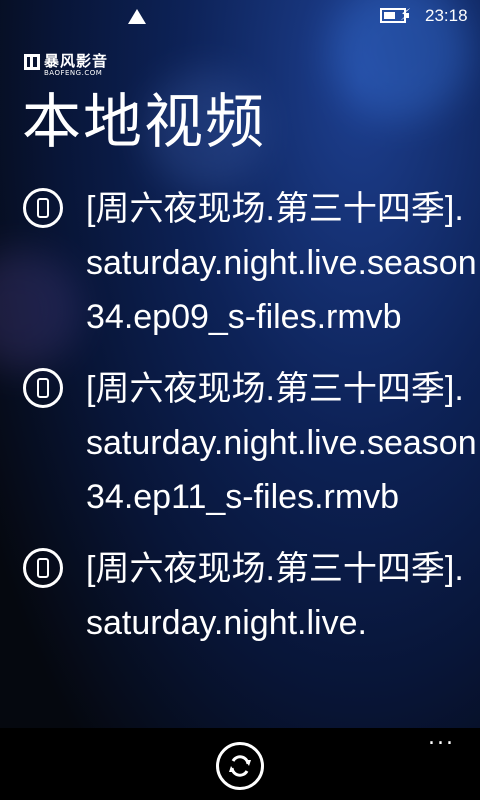  What do you see at coordinates (406, 14) in the screenshot?
I see `charging-plug-icon: ⚡` at bounding box center [406, 14].